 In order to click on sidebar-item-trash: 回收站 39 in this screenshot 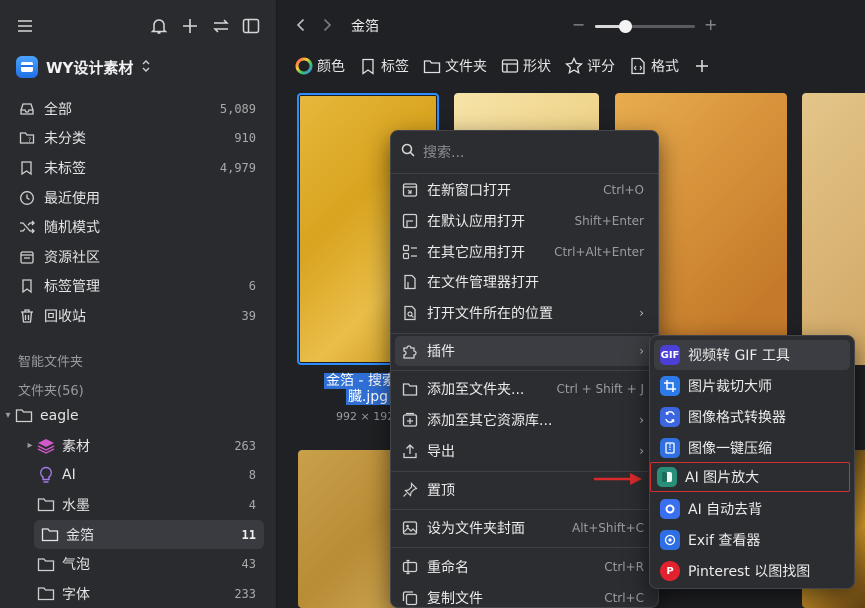, I will do `click(136, 316)`.